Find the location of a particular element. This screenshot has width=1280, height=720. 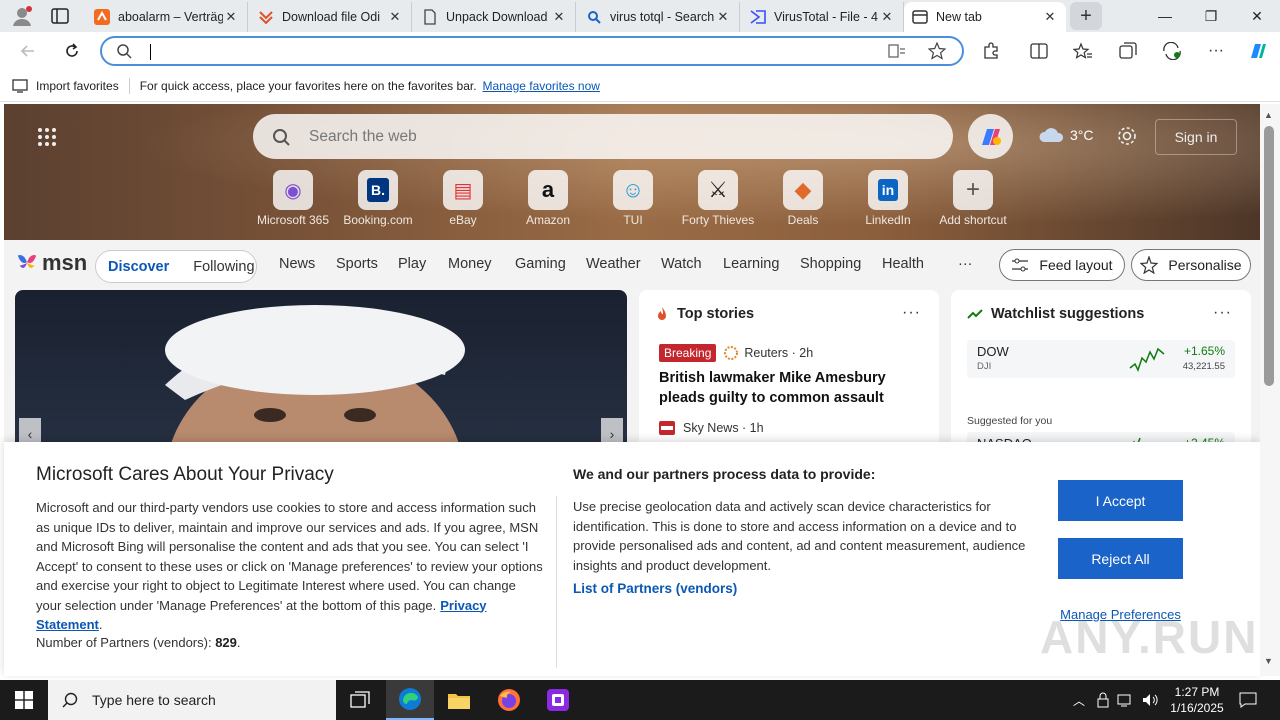

tab-unpack-download: Unpack Download ✕ is located at coordinates (495, 17).